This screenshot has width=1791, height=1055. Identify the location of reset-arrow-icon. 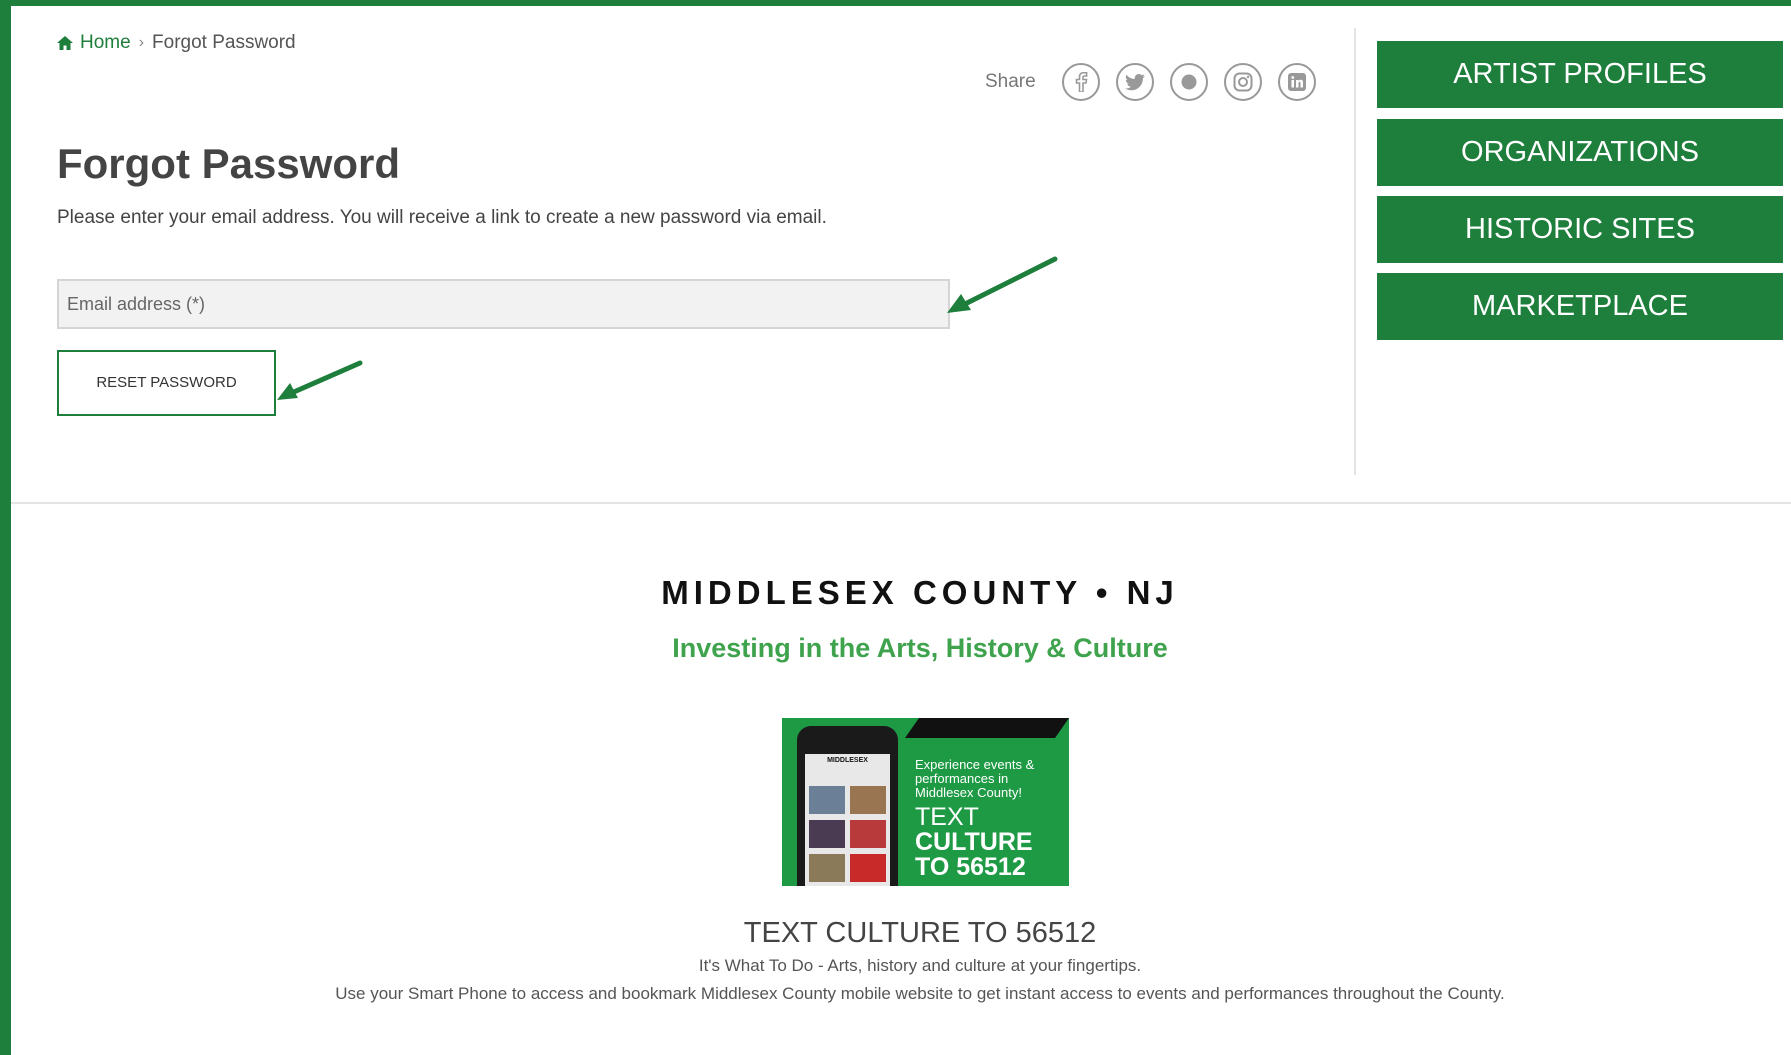
(320, 380).